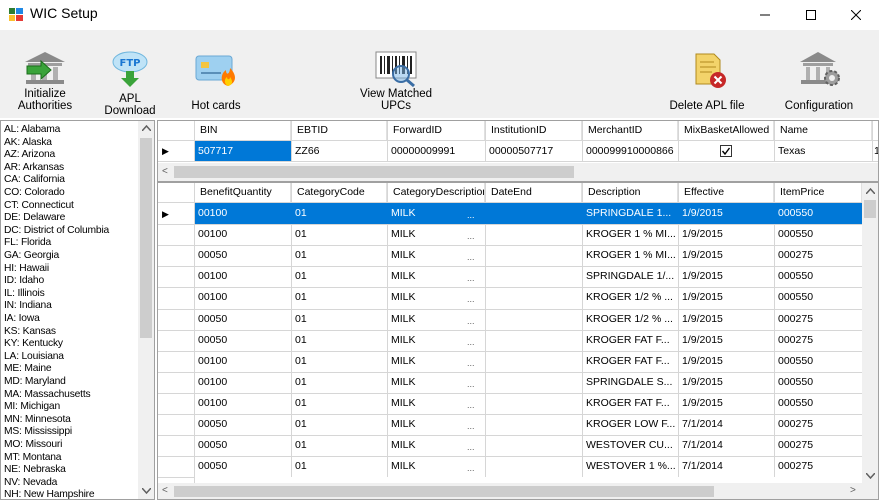 This screenshot has height=500, width=879. What do you see at coordinates (146, 238) in the screenshot?
I see `state-list-scroll-thumb` at bounding box center [146, 238].